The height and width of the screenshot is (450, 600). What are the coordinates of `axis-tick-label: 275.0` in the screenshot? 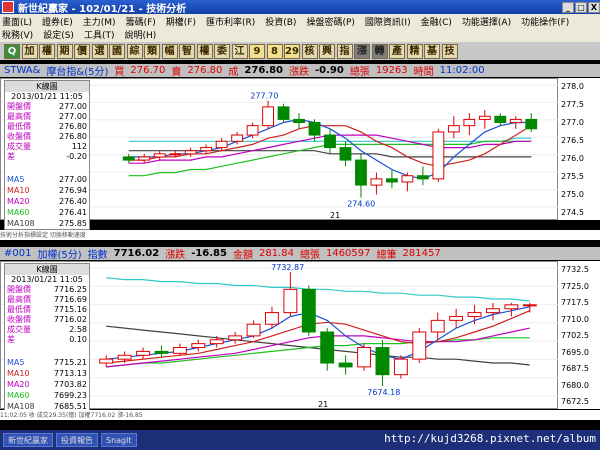 It's located at (572, 194).